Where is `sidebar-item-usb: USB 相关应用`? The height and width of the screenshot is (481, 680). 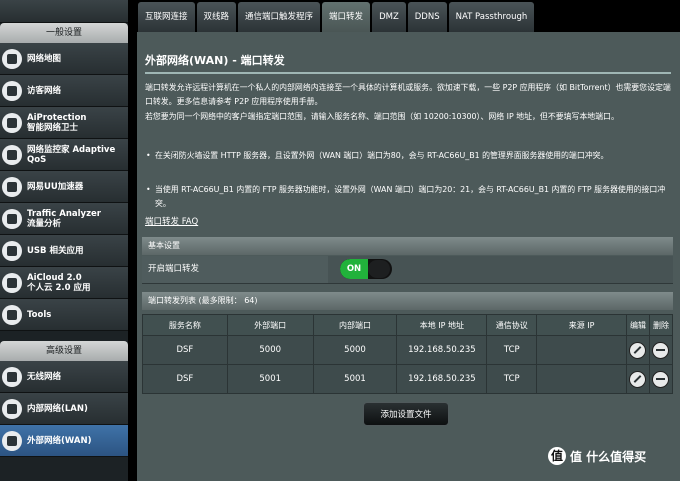 sidebar-item-usb: USB 相关应用 is located at coordinates (64, 251).